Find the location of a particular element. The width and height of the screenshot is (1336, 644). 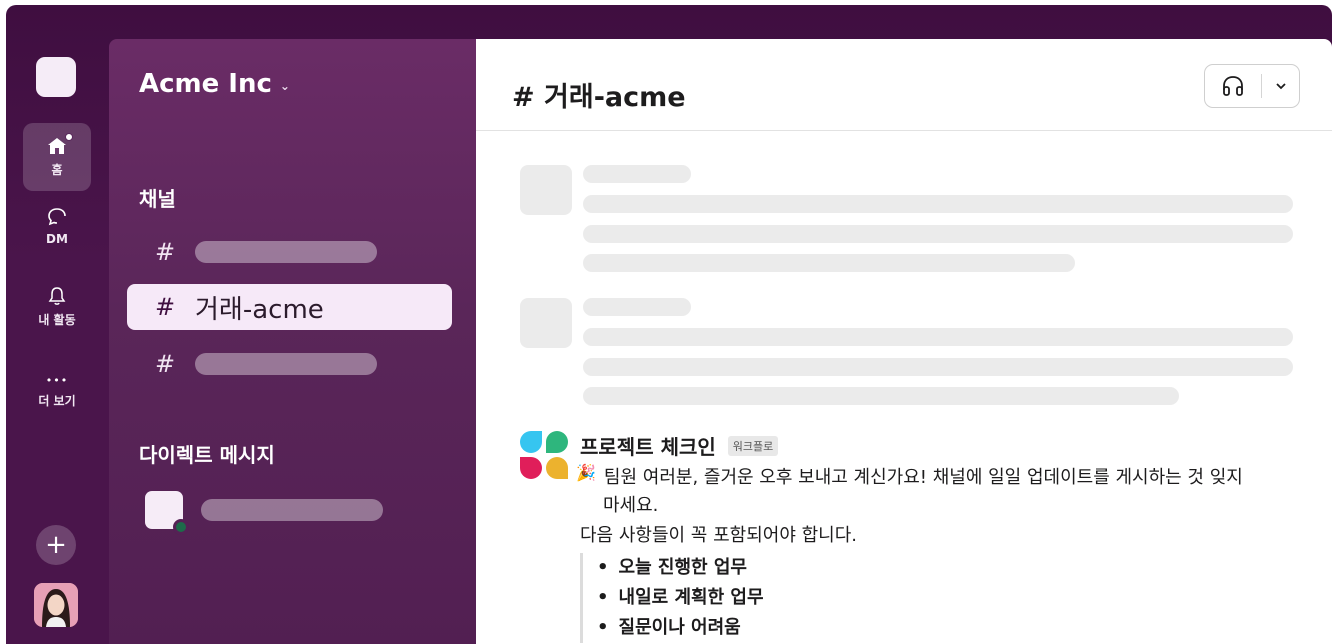

message-text-line-2: 다음 사항들이 꼭 포함되어야 합니다. is located at coordinates (719, 535).